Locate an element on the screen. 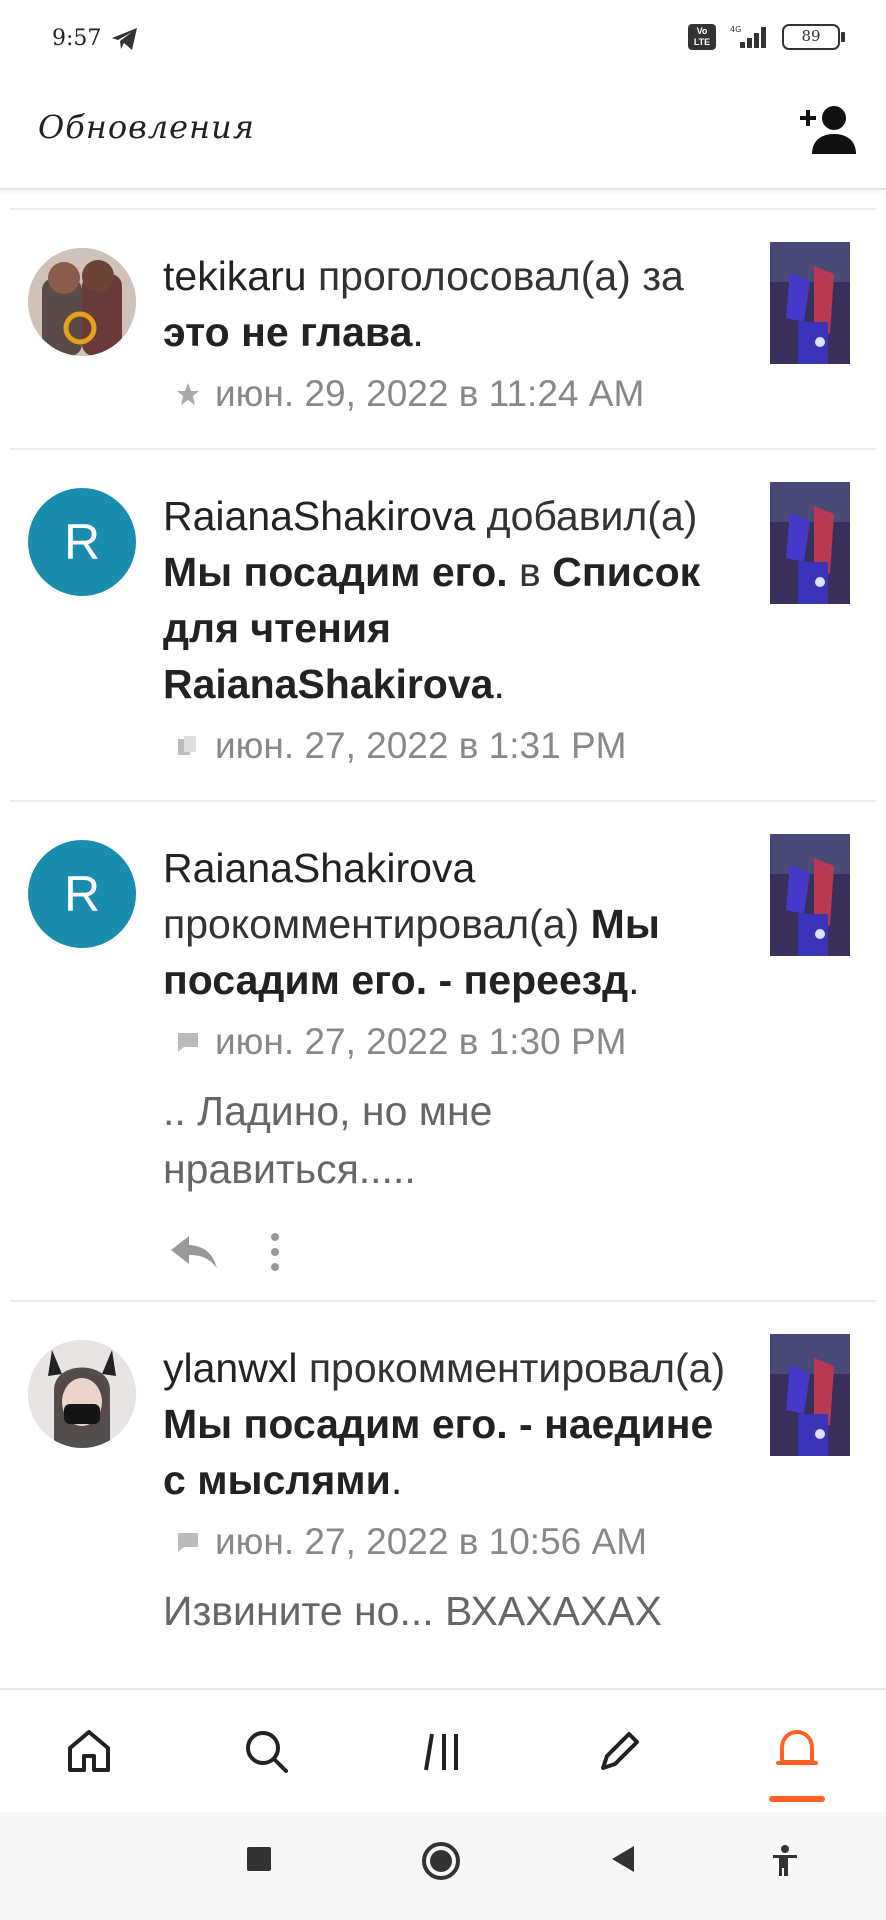 Image resolution: width=886 pixels, height=1920 pixels. user-name-link: ylanwxl is located at coordinates (230, 1368).